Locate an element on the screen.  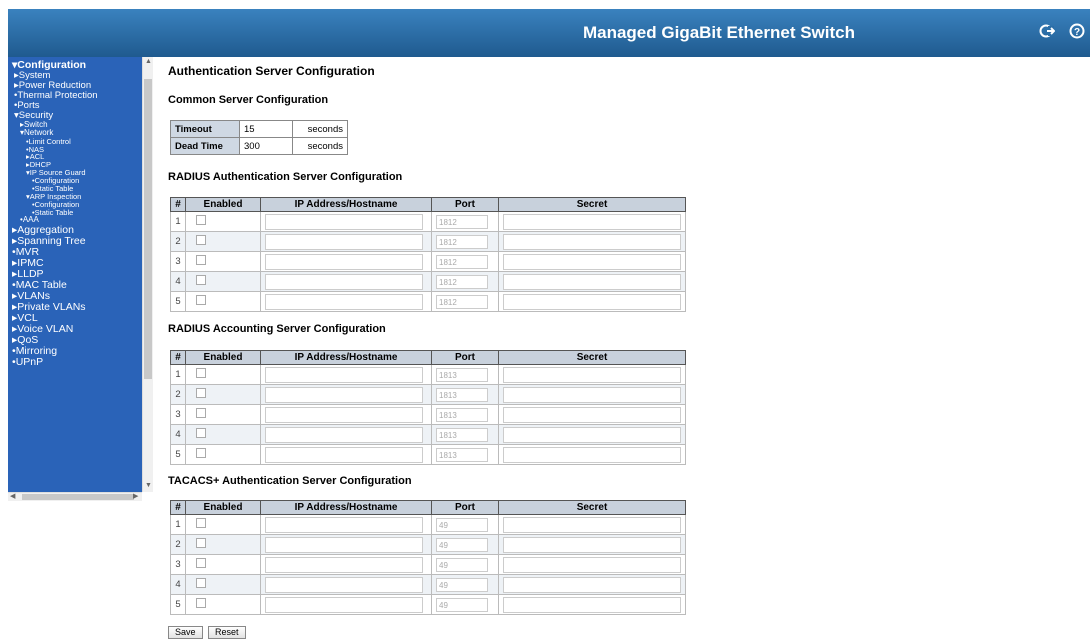
port-cell: 1813 is located at coordinates (465, 434).